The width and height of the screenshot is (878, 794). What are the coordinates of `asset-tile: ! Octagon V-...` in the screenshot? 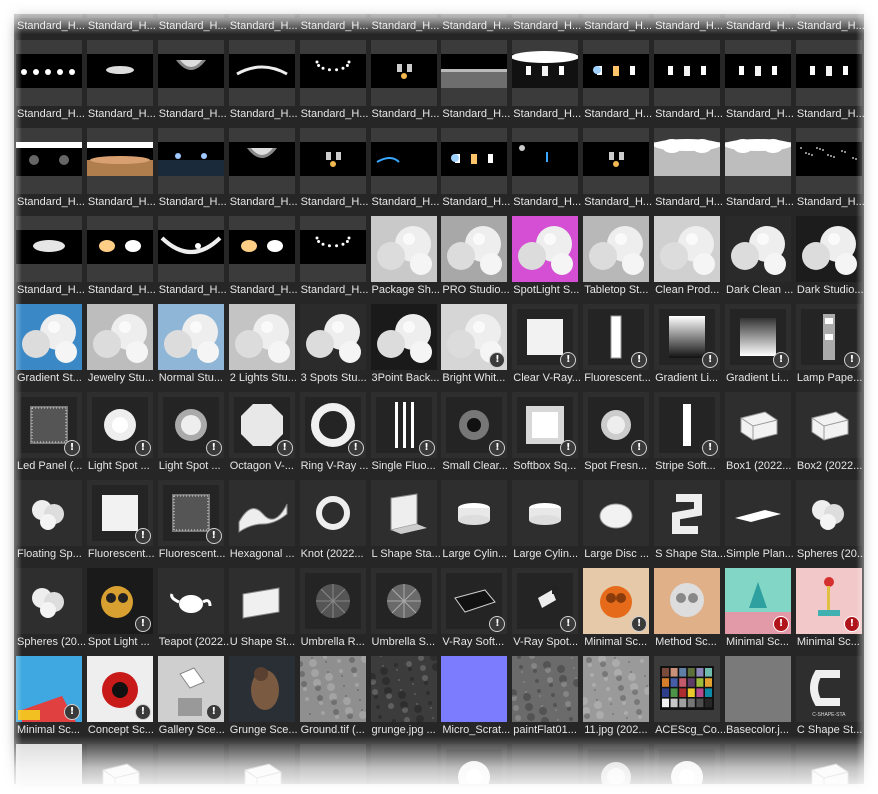 It's located at (261, 435).